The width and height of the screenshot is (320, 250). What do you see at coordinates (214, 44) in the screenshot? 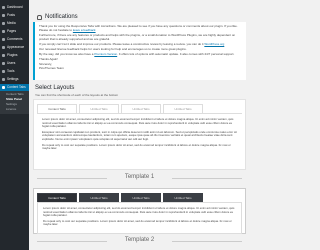
I see `wordpress-org-link: WordPress.org` at bounding box center [214, 44].